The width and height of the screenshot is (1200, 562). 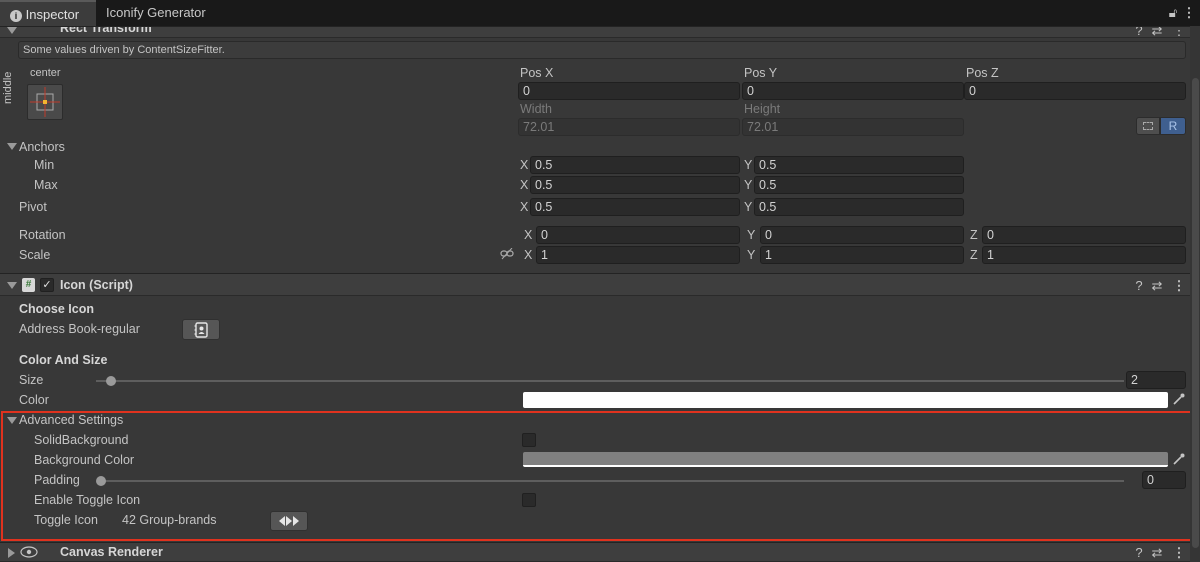 What do you see at coordinates (761, 73) in the screenshot?
I see `pos-y-label: Pos Y` at bounding box center [761, 73].